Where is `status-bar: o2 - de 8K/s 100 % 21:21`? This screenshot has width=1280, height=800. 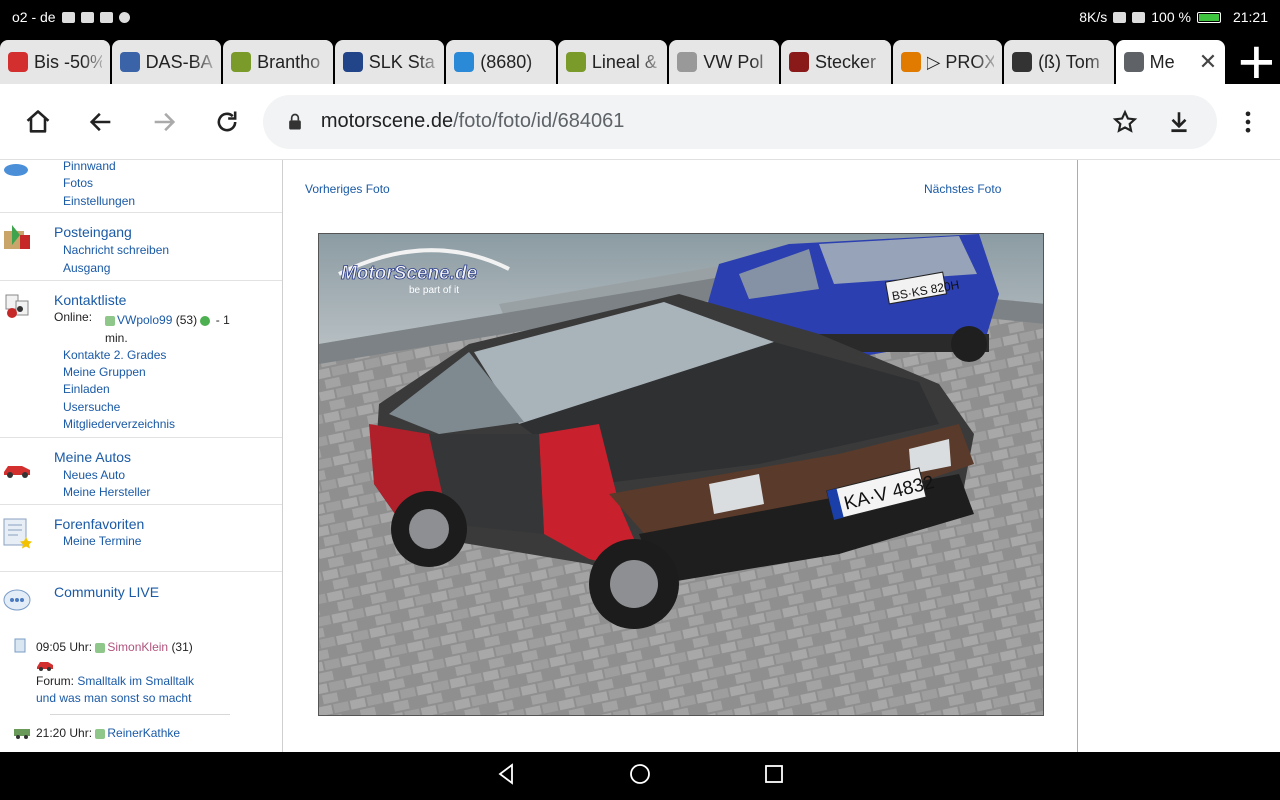 status-bar: o2 - de 8K/s 100 % 21:21 is located at coordinates (640, 17).